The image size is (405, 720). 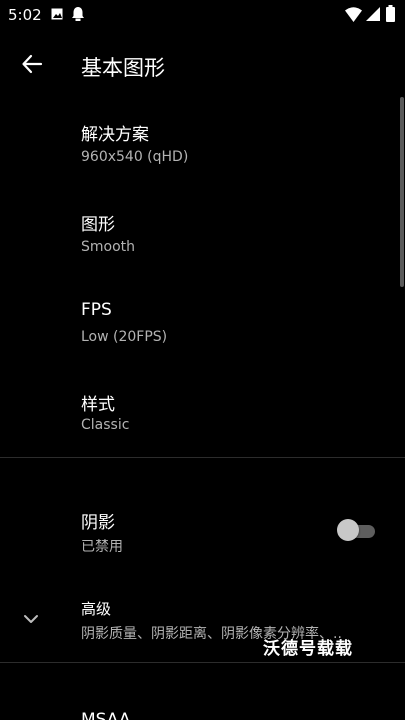 What do you see at coordinates (96, 609) in the screenshot?
I see `pref-title: 高级` at bounding box center [96, 609].